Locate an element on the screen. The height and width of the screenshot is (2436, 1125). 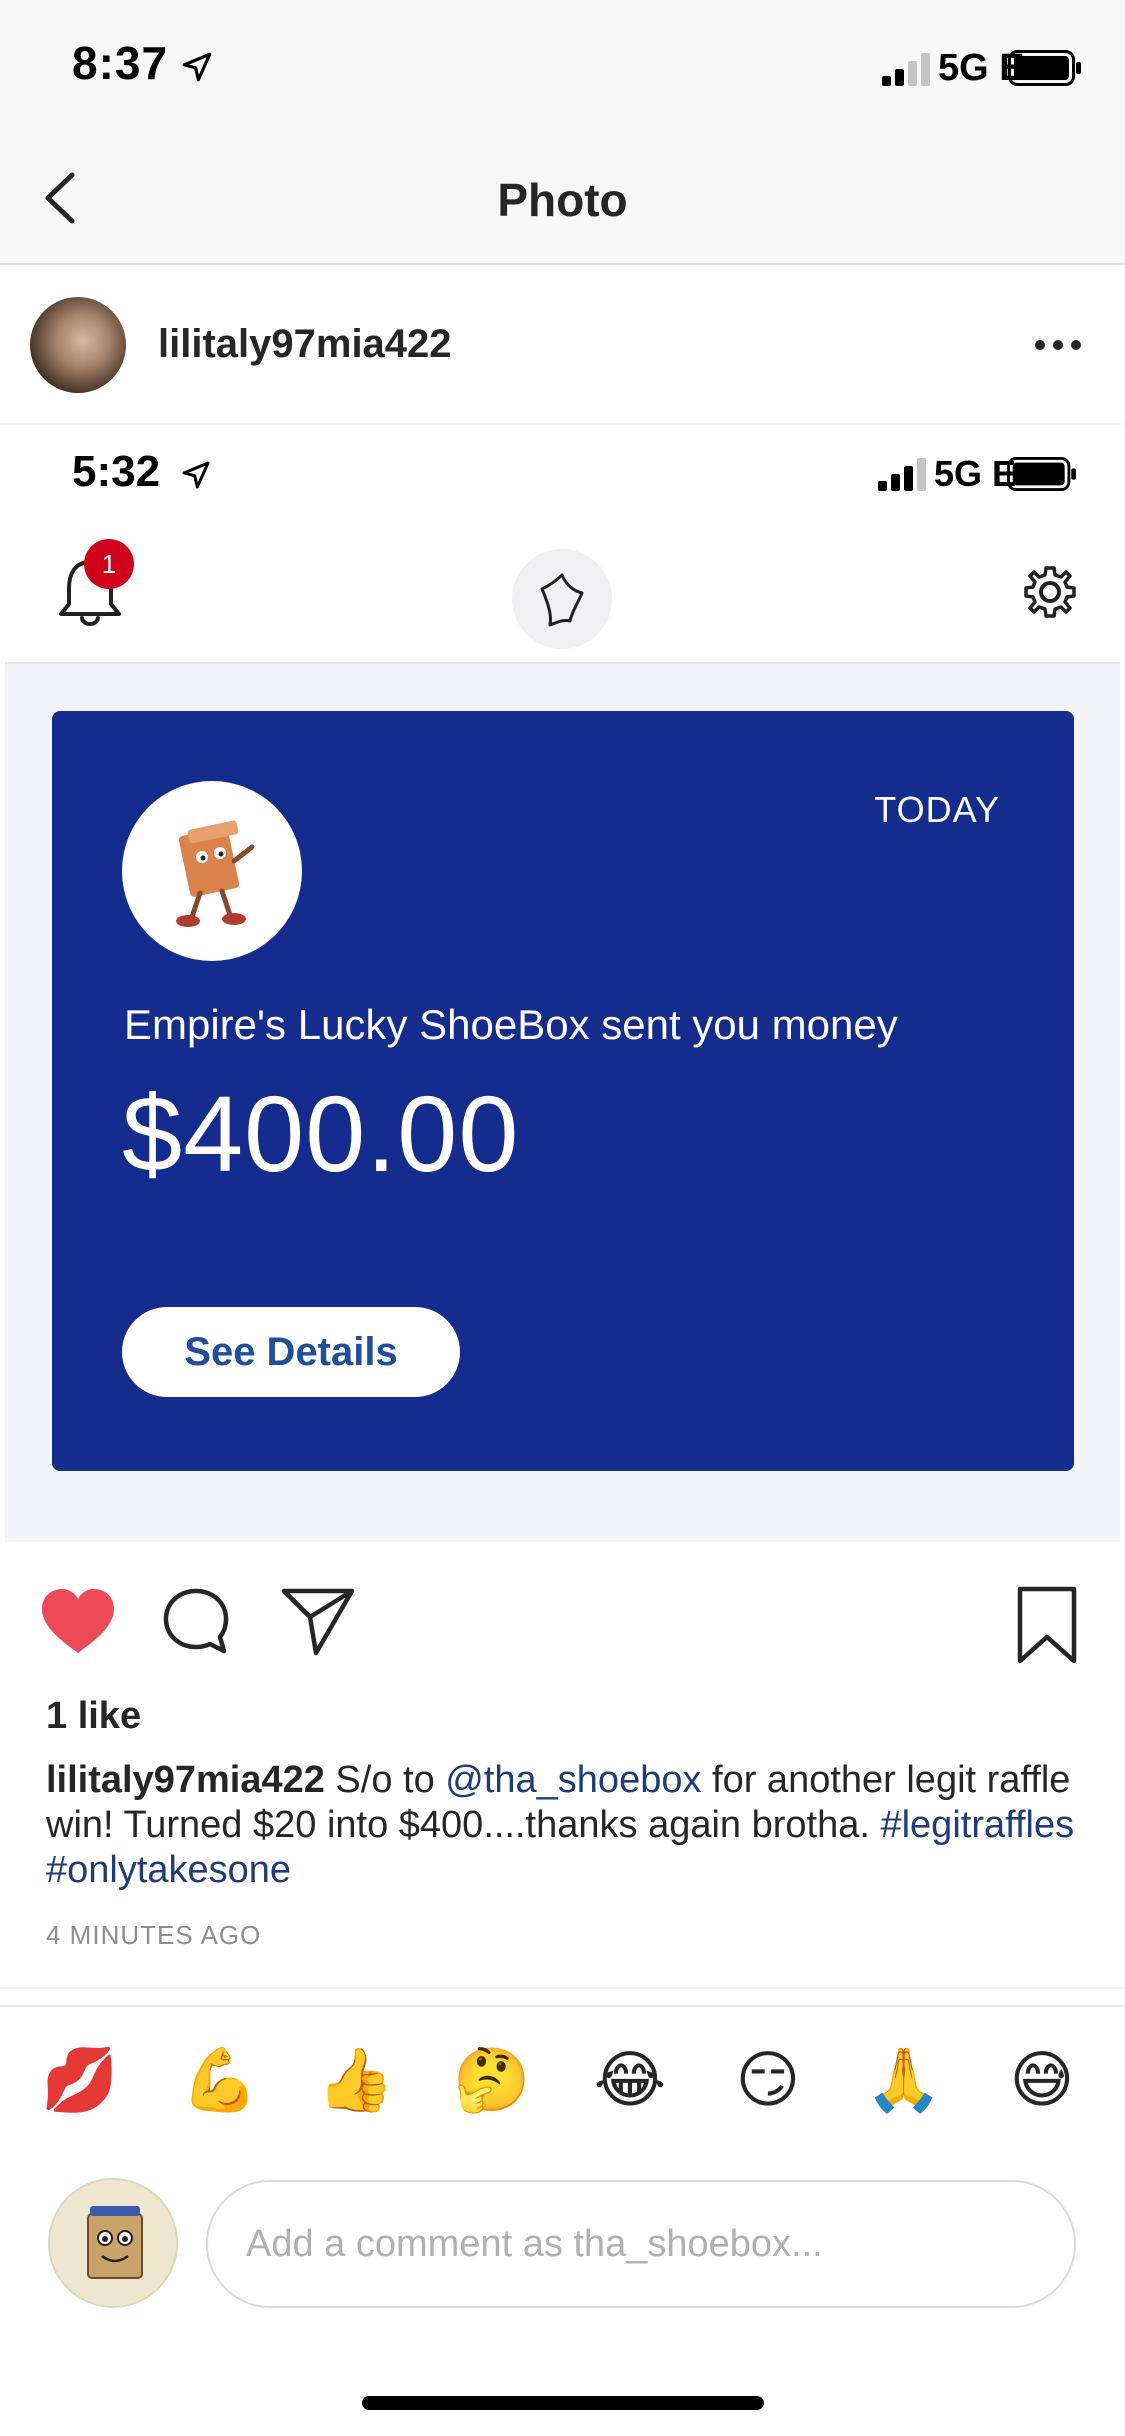
inner-signal-icon is located at coordinates (902, 474).